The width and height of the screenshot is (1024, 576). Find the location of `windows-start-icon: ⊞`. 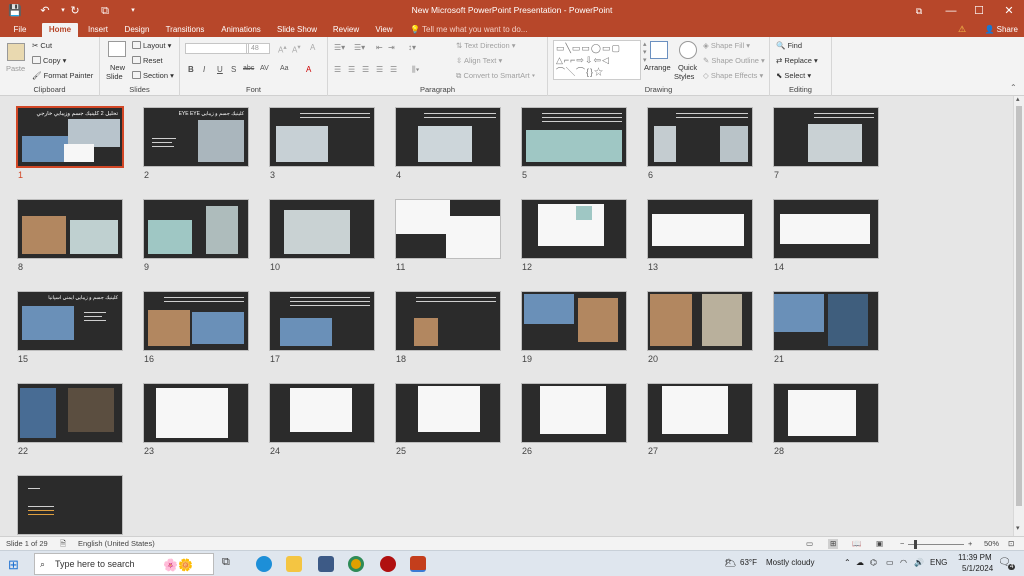

windows-start-icon: ⊞ is located at coordinates (13, 565).